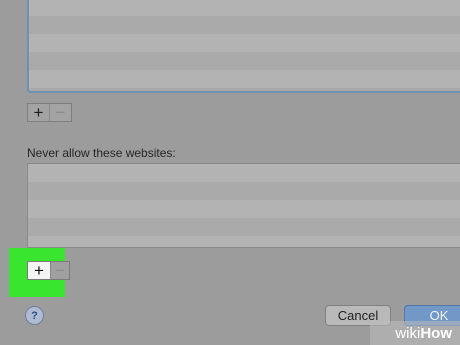 Image resolution: width=460 pixels, height=345 pixels. I want to click on blocked-add-remove-controls: + −, so click(48, 270).